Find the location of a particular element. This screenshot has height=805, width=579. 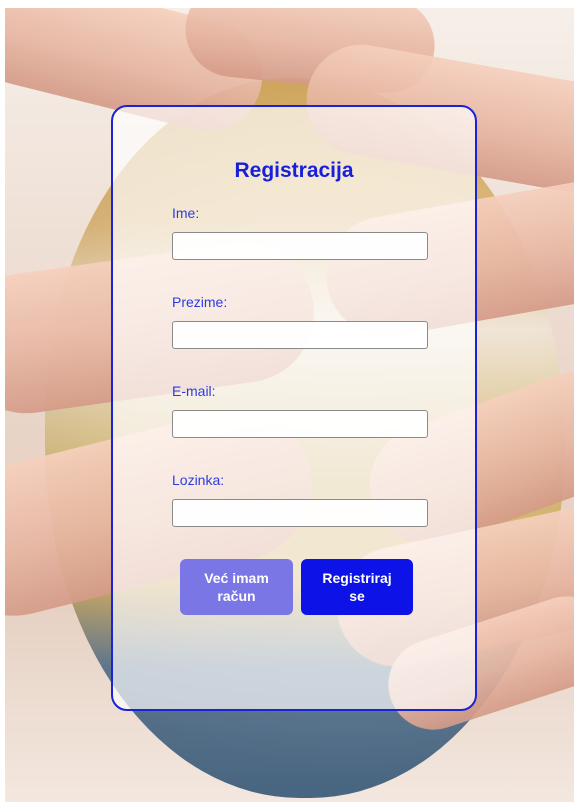

password-label: Lozinka: is located at coordinates (198, 480).